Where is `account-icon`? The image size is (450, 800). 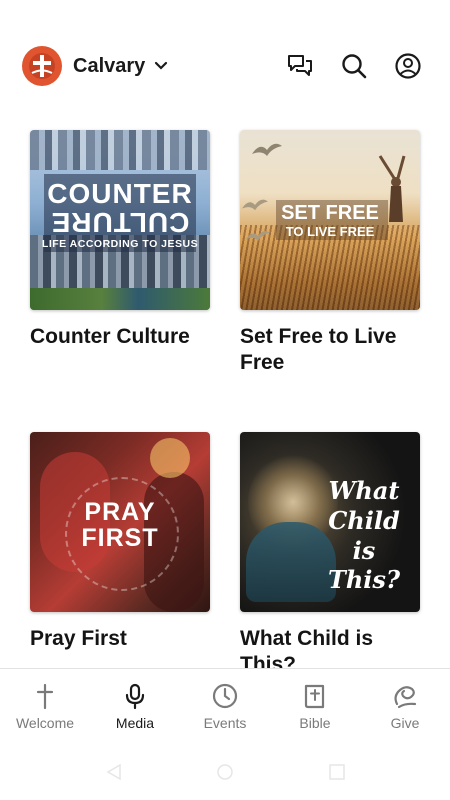 account-icon is located at coordinates (408, 66).